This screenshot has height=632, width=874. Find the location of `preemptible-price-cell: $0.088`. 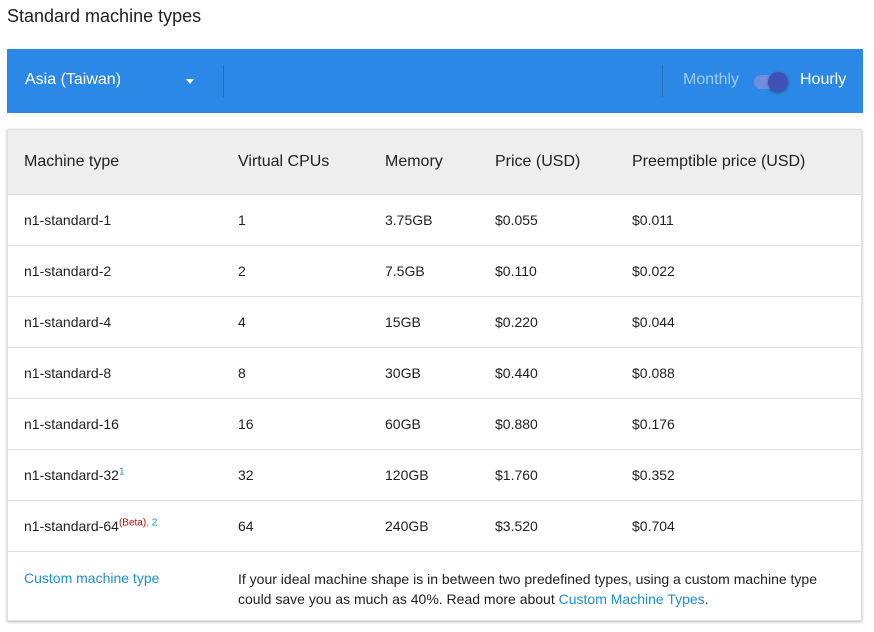

preemptible-price-cell: $0.088 is located at coordinates (653, 373).